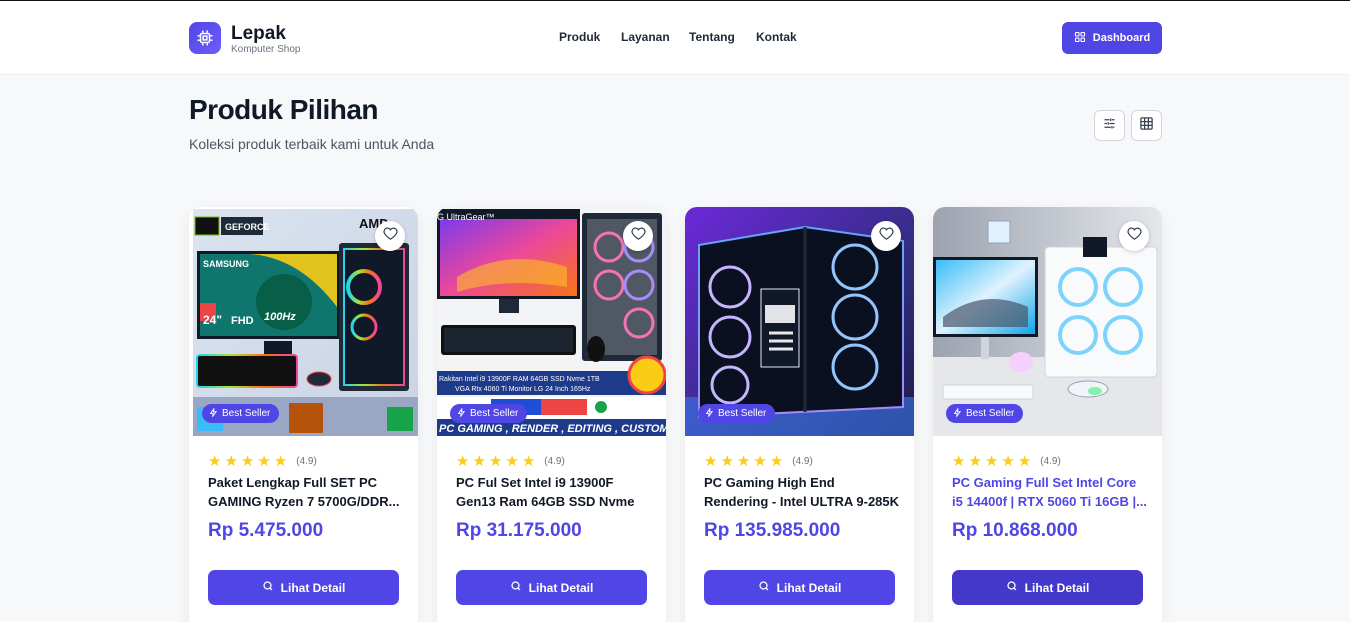  What do you see at coordinates (242, 321) in the screenshot?
I see `monitor-fhd-text: FHD` at bounding box center [242, 321].